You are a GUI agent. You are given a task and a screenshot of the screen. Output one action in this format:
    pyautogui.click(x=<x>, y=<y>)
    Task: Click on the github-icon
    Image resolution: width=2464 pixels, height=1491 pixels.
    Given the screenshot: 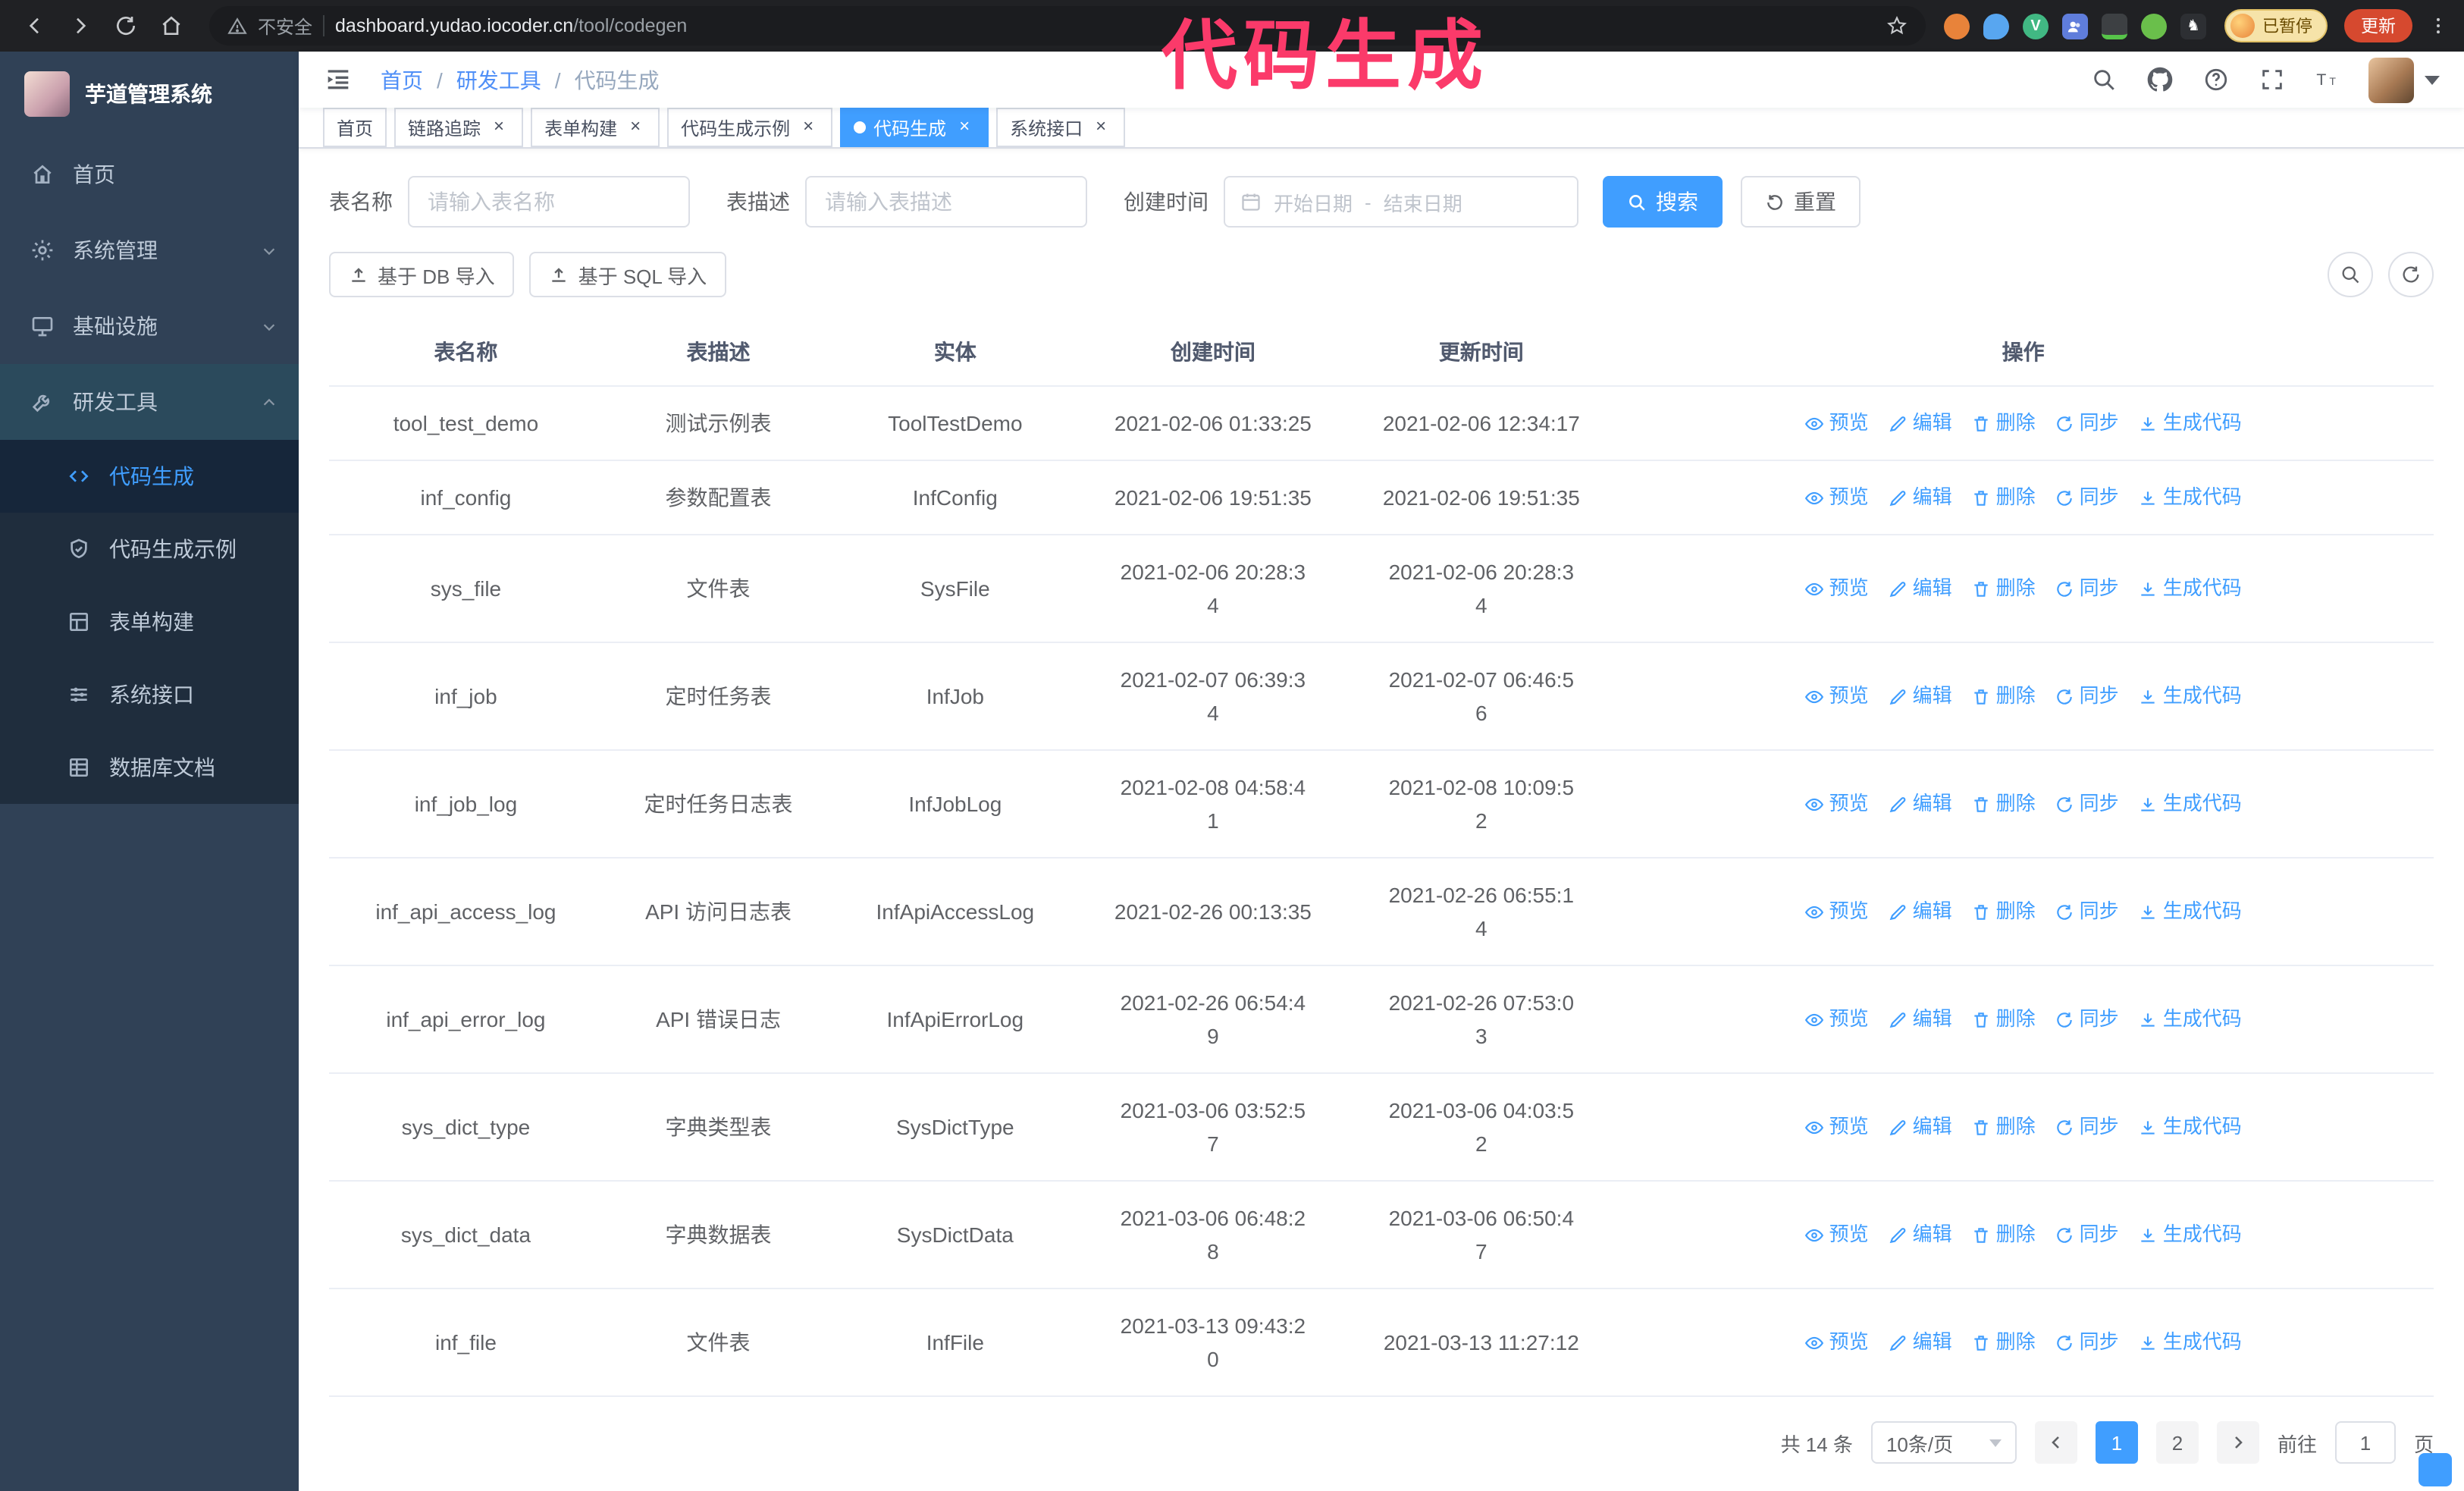 What is the action you would take?
    pyautogui.click(x=2159, y=79)
    